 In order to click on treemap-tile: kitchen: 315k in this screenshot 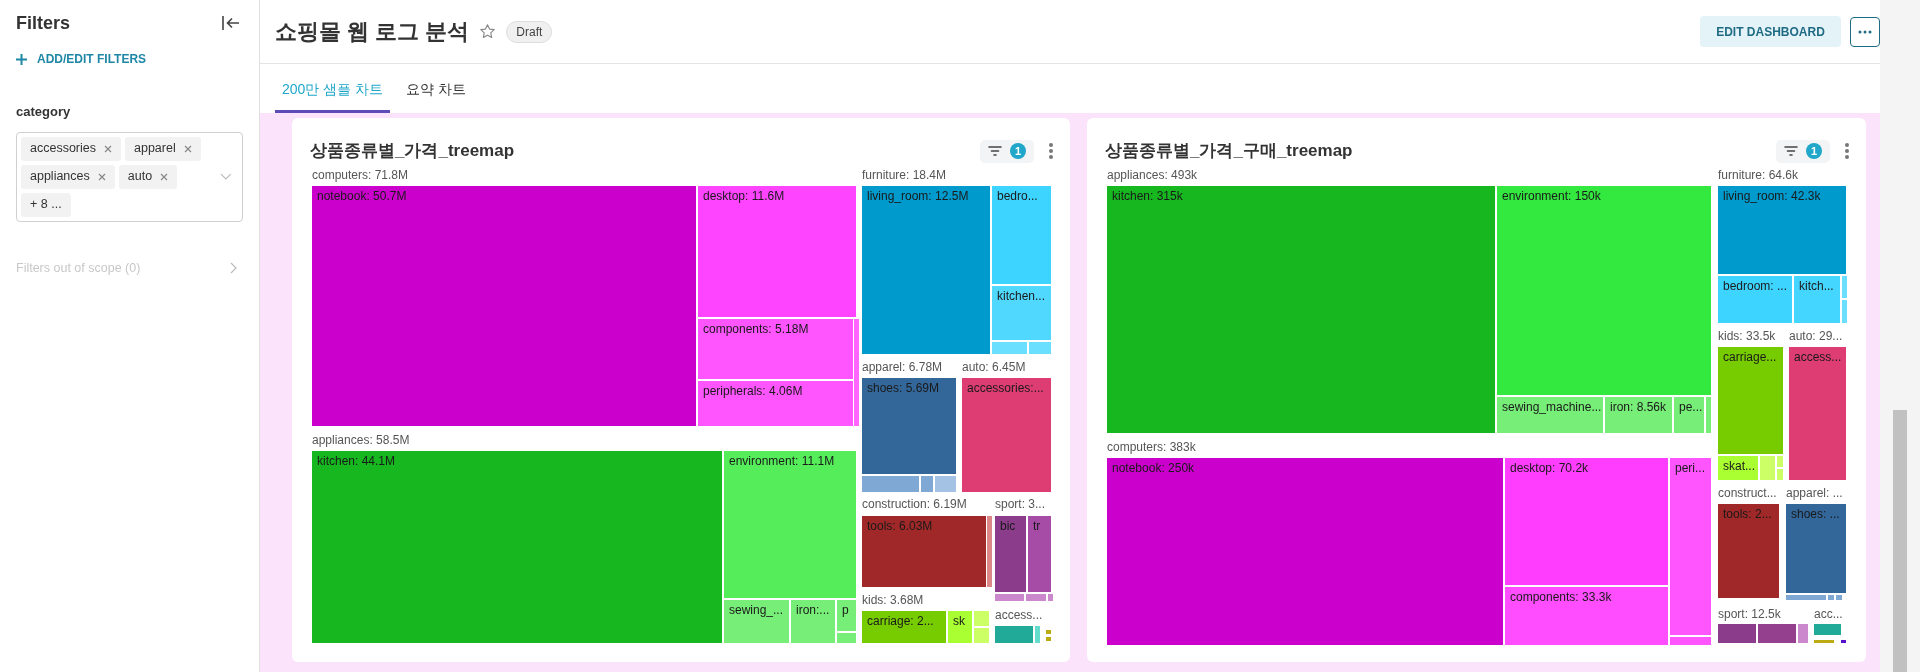, I will do `click(1301, 309)`.